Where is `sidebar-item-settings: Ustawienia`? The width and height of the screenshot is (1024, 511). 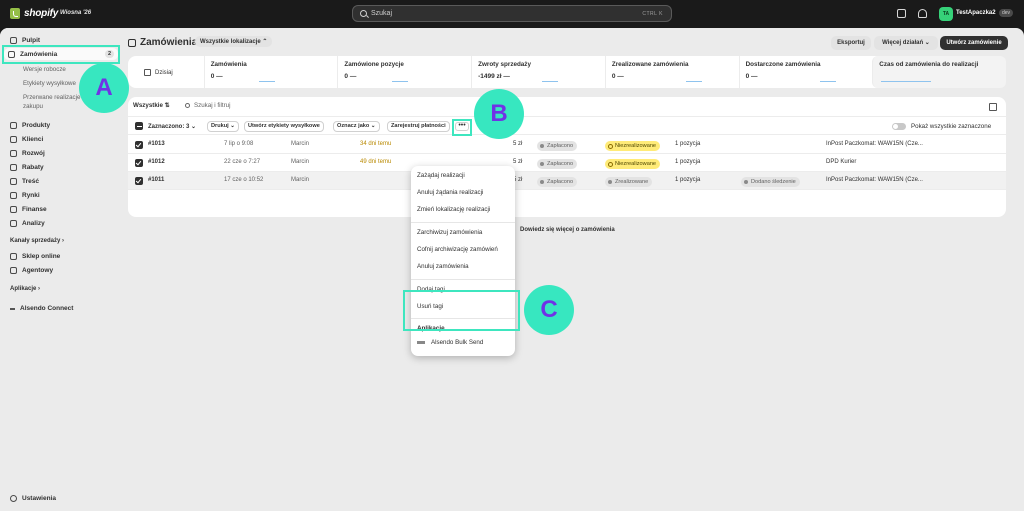 sidebar-item-settings: Ustawienia is located at coordinates (31, 498).